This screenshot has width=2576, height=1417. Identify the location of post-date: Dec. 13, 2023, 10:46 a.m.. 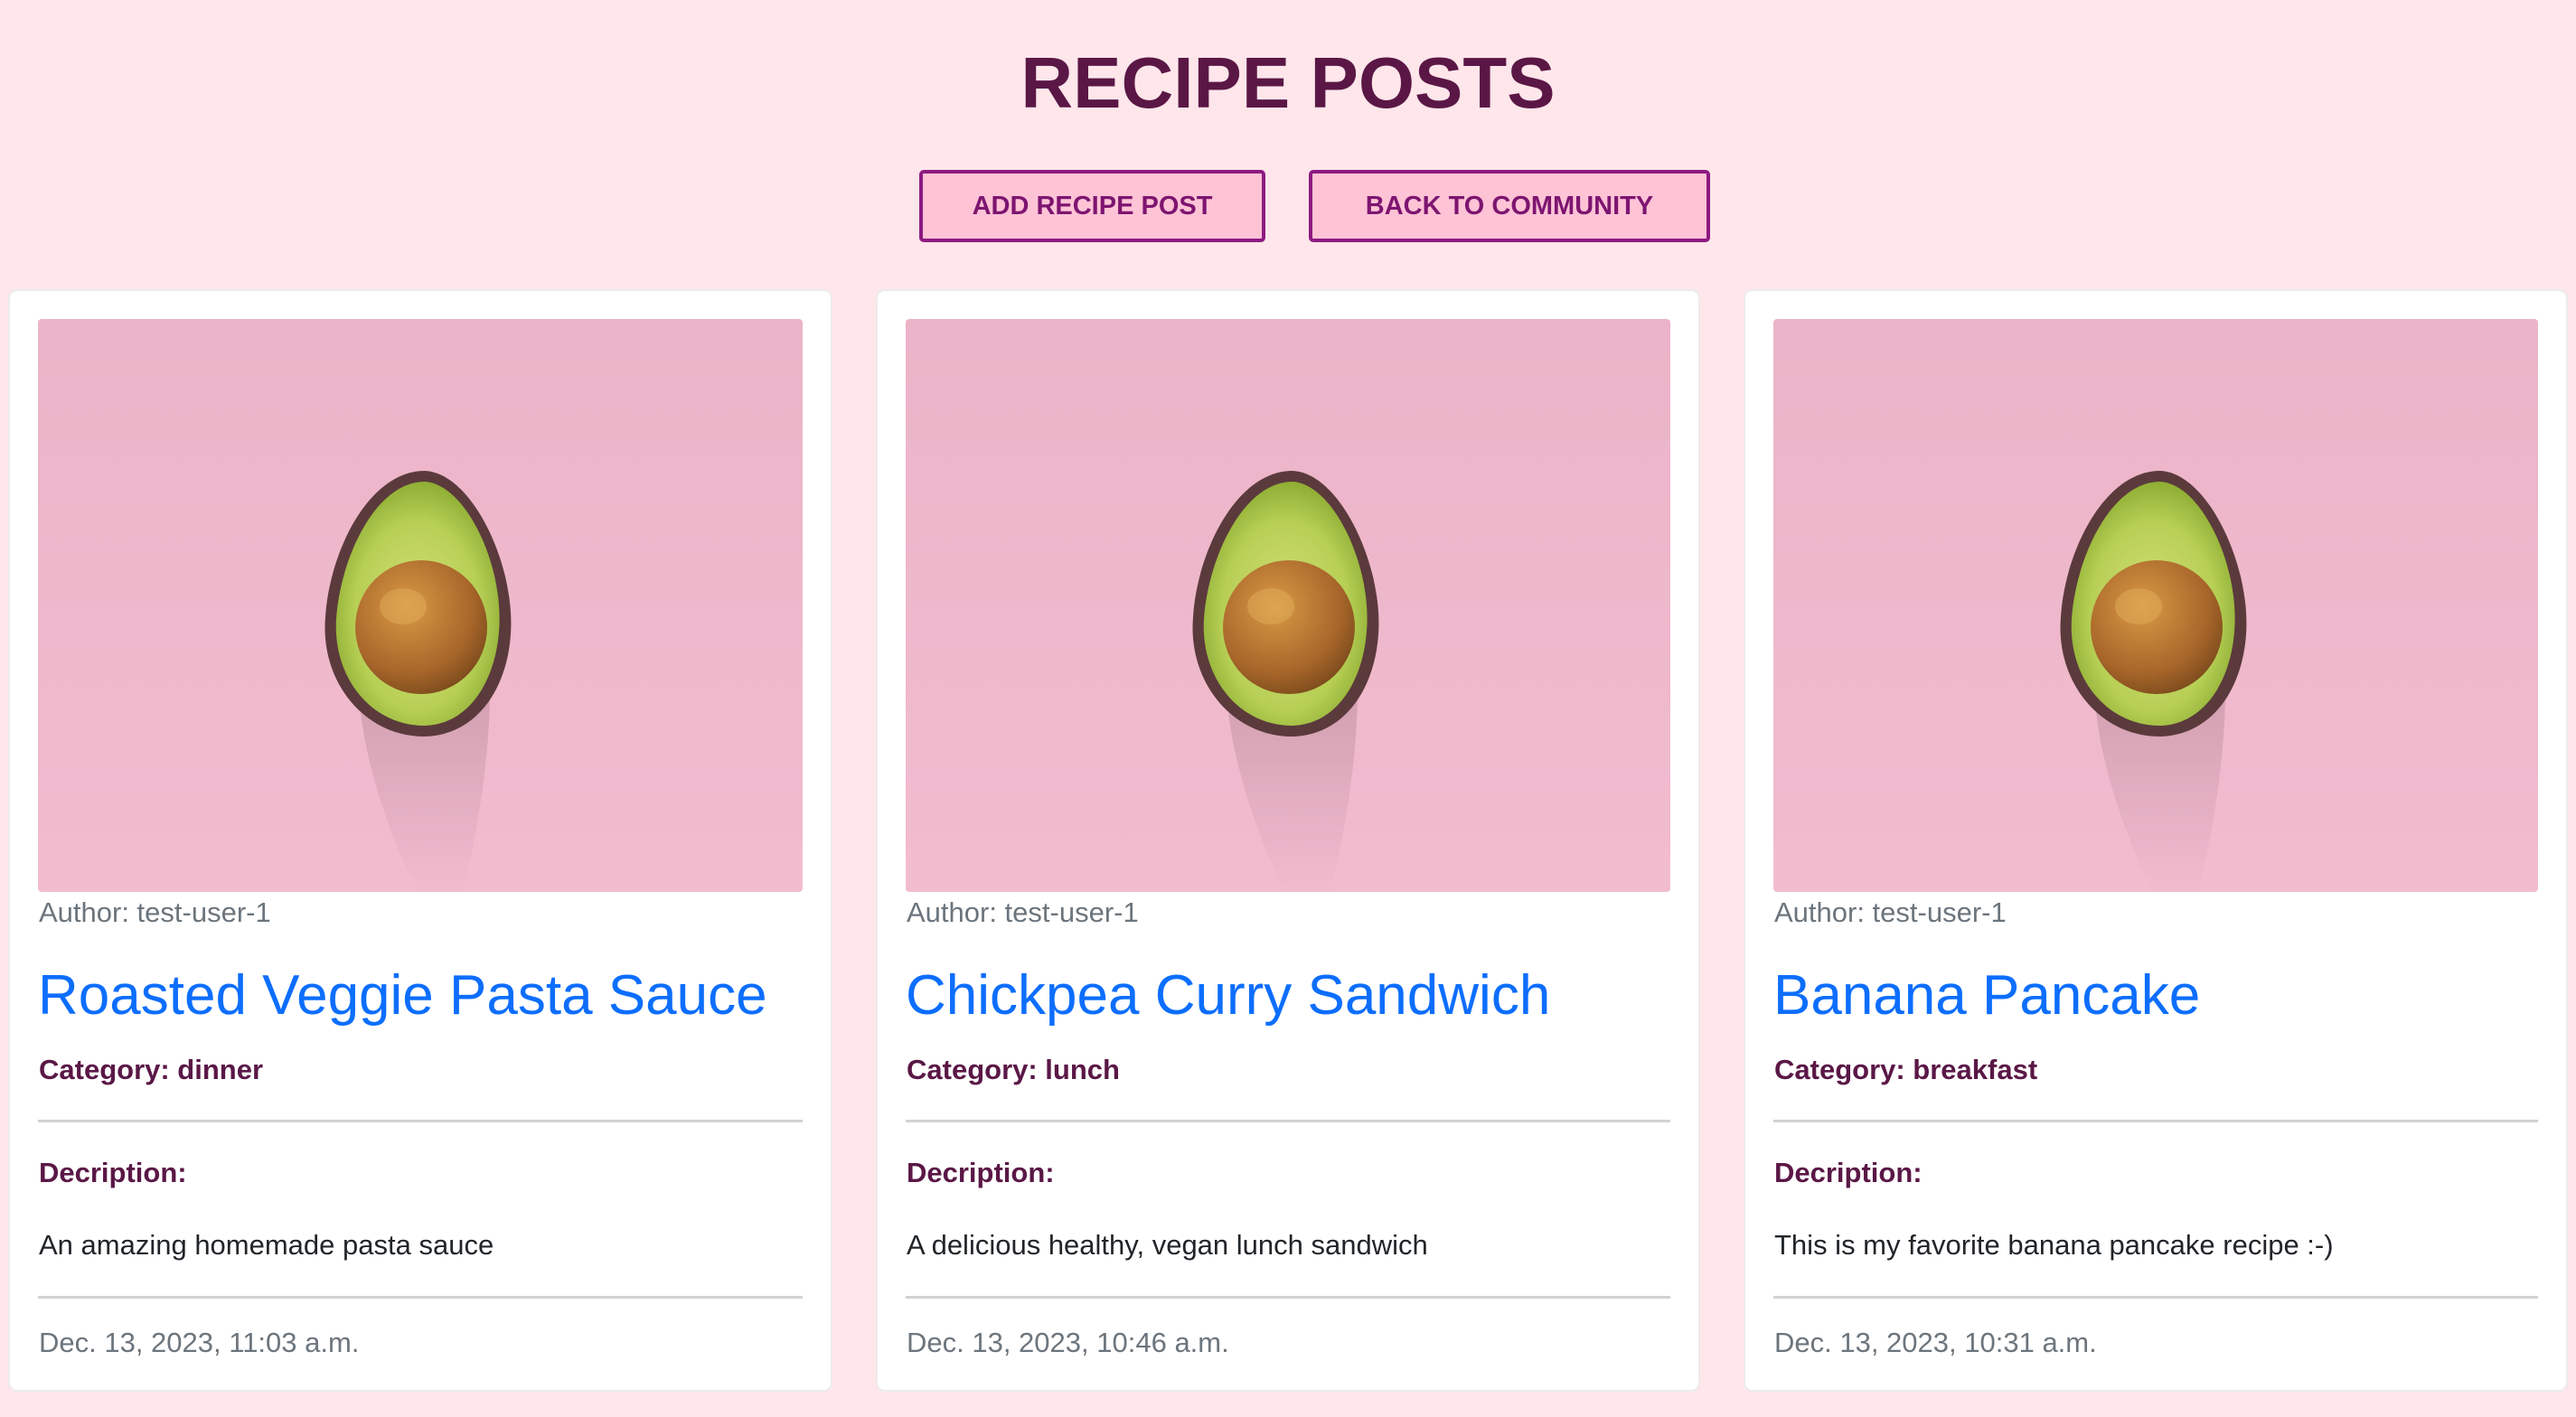
(1068, 1342).